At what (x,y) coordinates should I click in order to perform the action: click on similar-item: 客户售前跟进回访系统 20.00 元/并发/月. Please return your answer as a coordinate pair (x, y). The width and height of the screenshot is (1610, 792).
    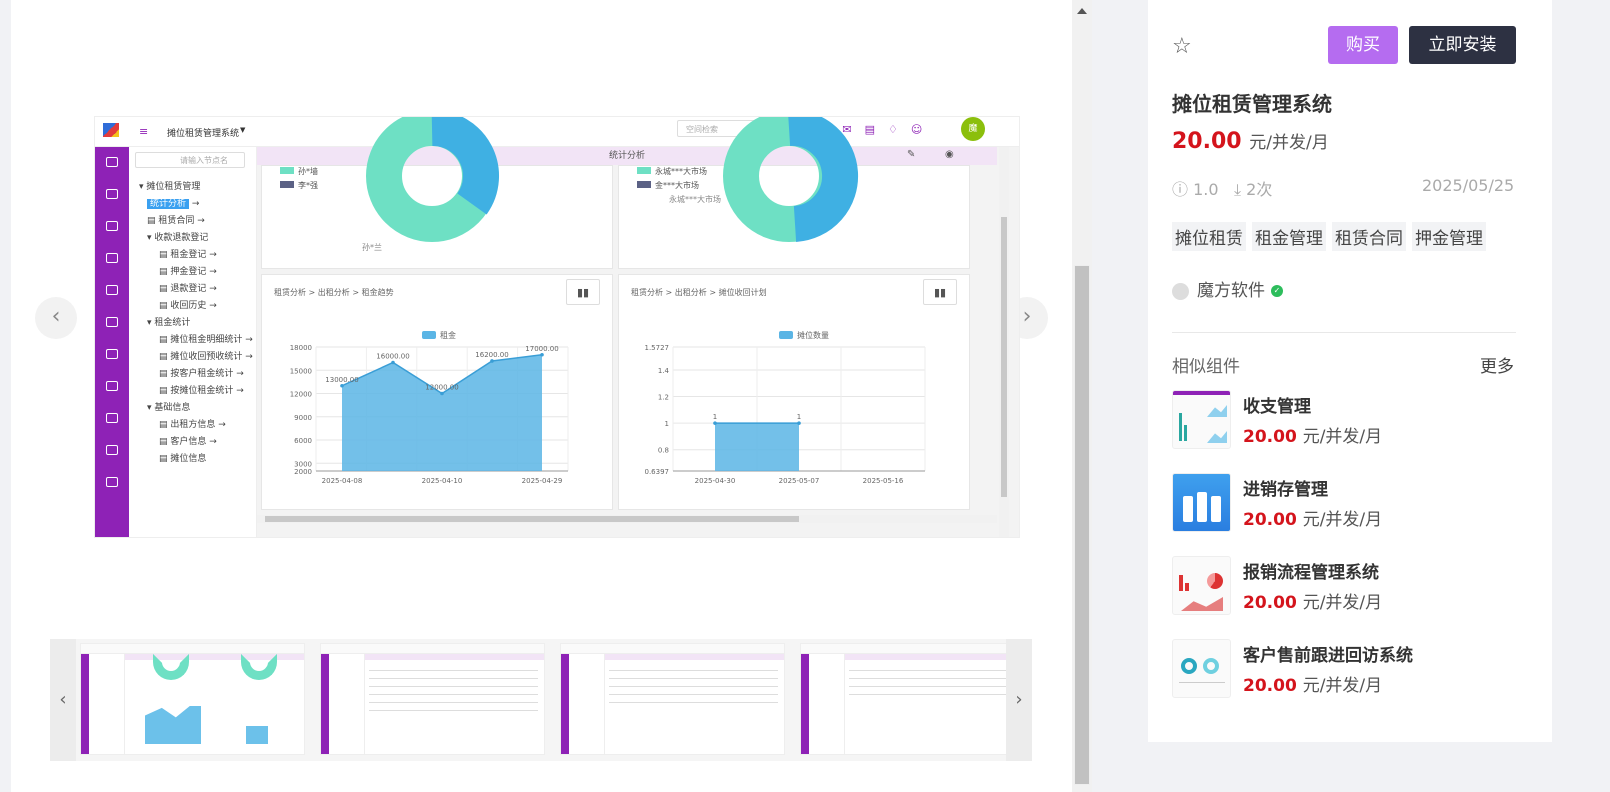
    Looking at the image, I should click on (1344, 669).